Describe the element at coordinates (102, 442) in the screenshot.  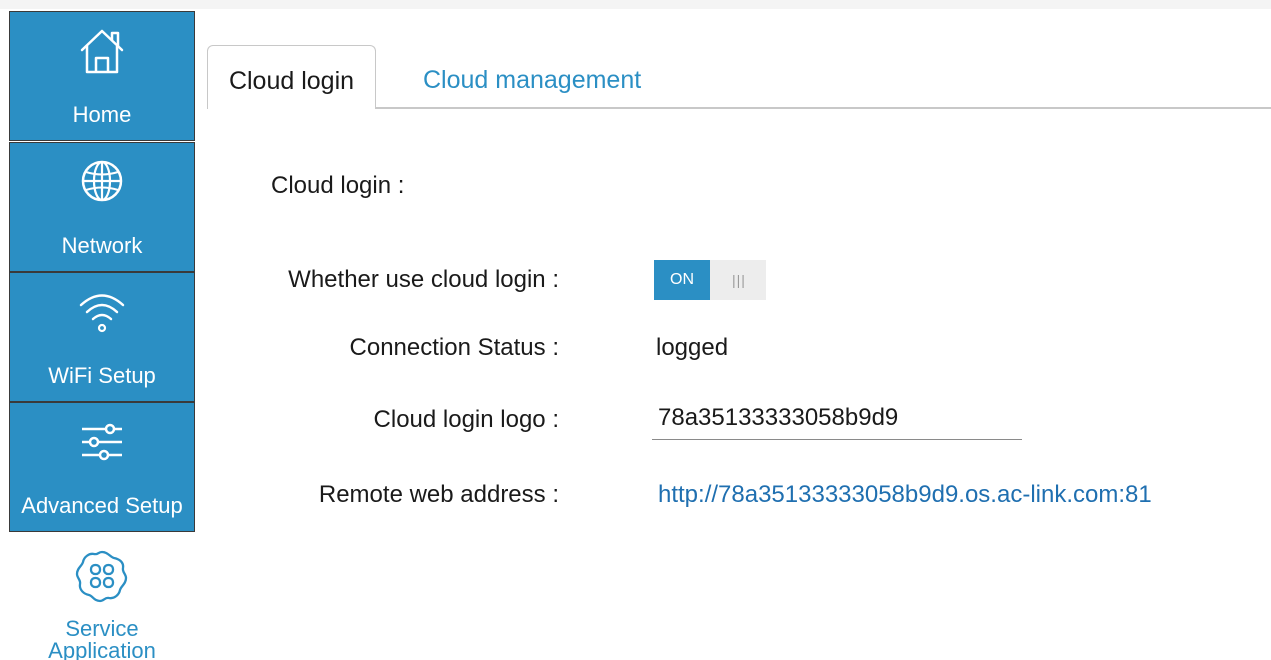
I see `sliders-icon` at that location.